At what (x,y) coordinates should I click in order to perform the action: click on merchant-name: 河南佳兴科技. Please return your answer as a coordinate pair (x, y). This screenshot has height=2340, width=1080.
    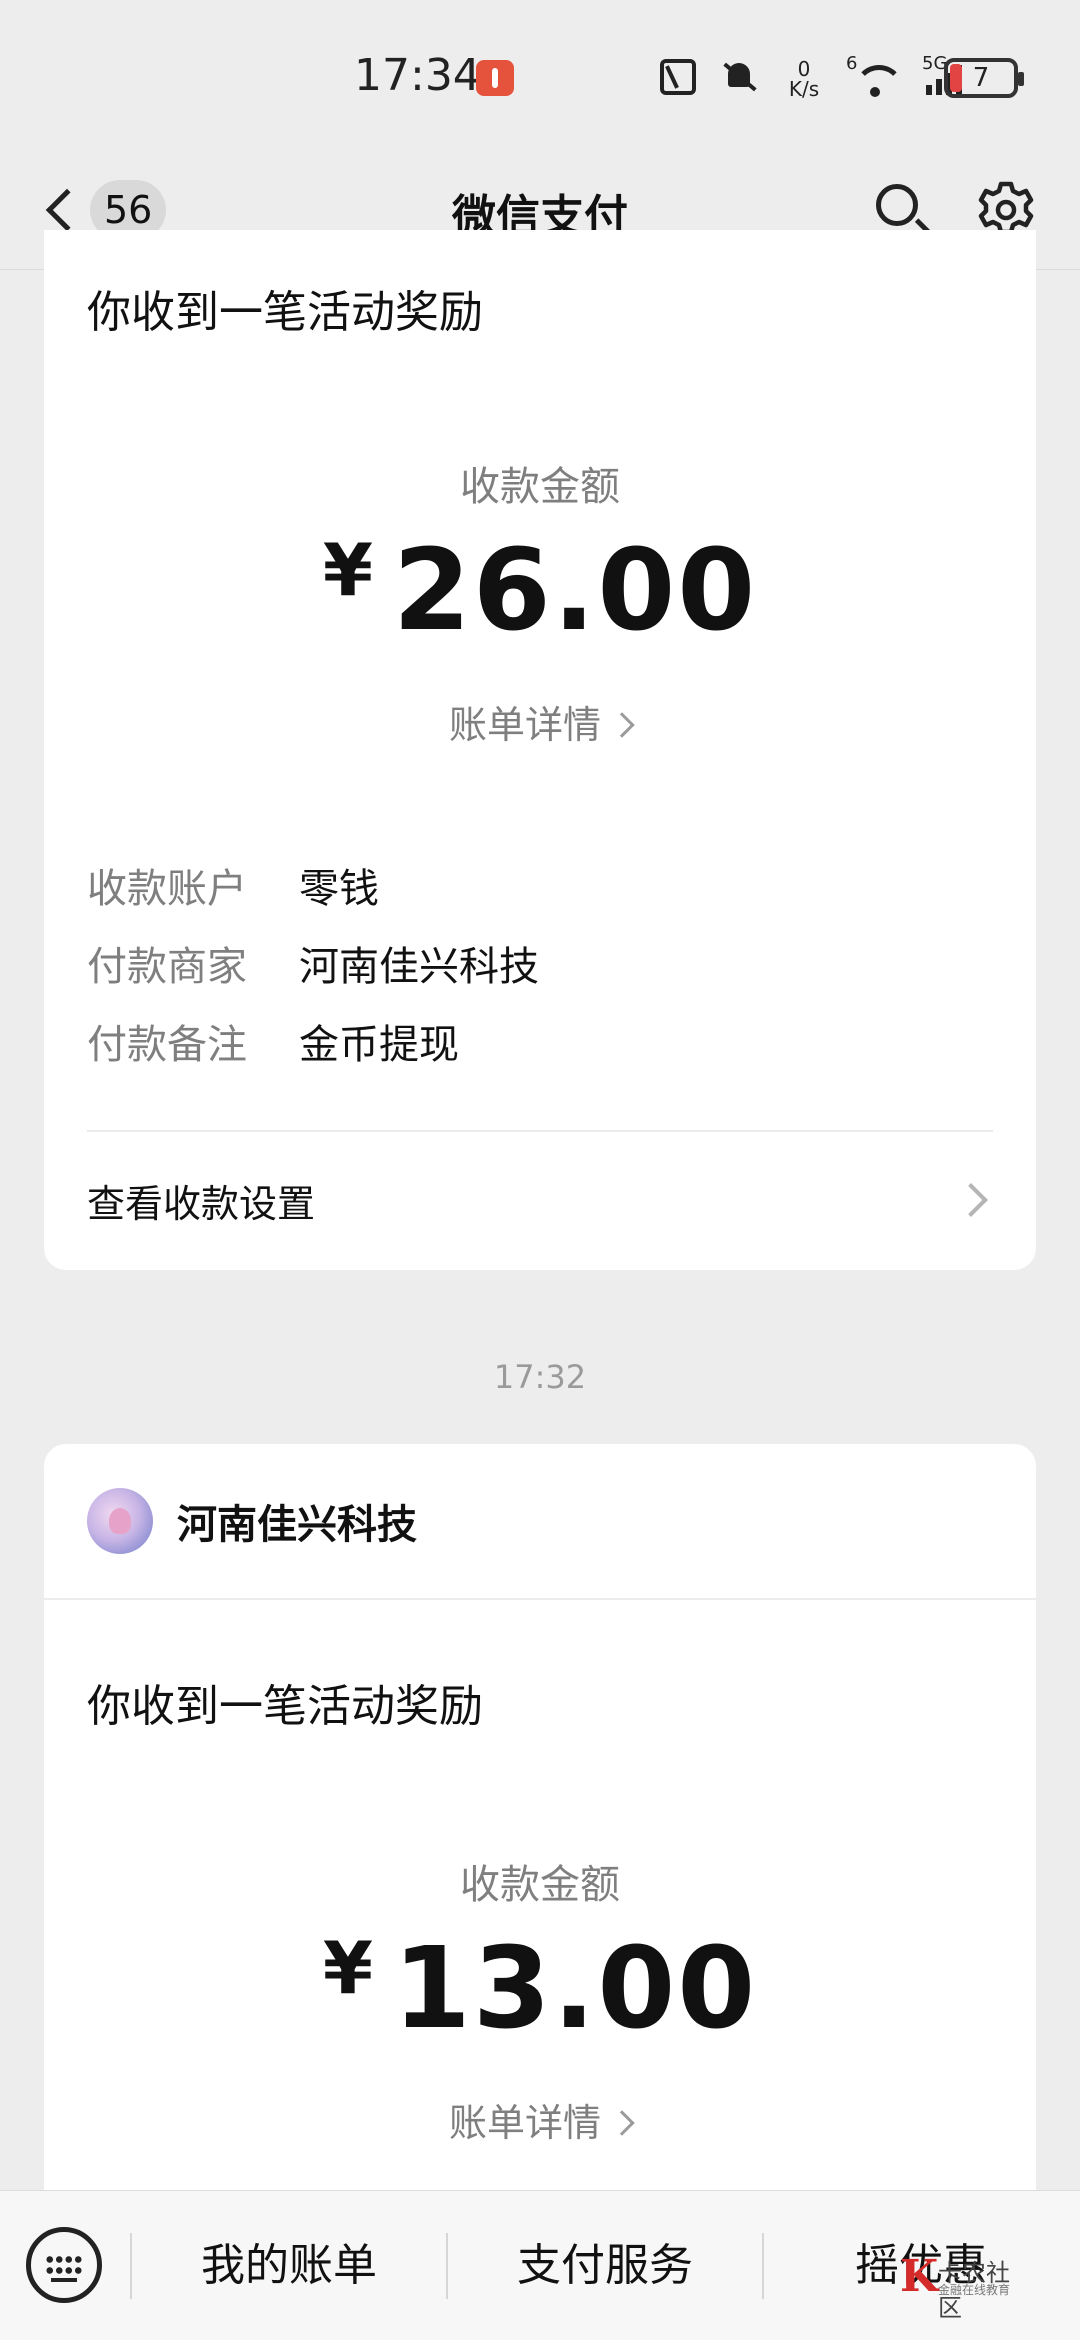
    Looking at the image, I should click on (297, 1525).